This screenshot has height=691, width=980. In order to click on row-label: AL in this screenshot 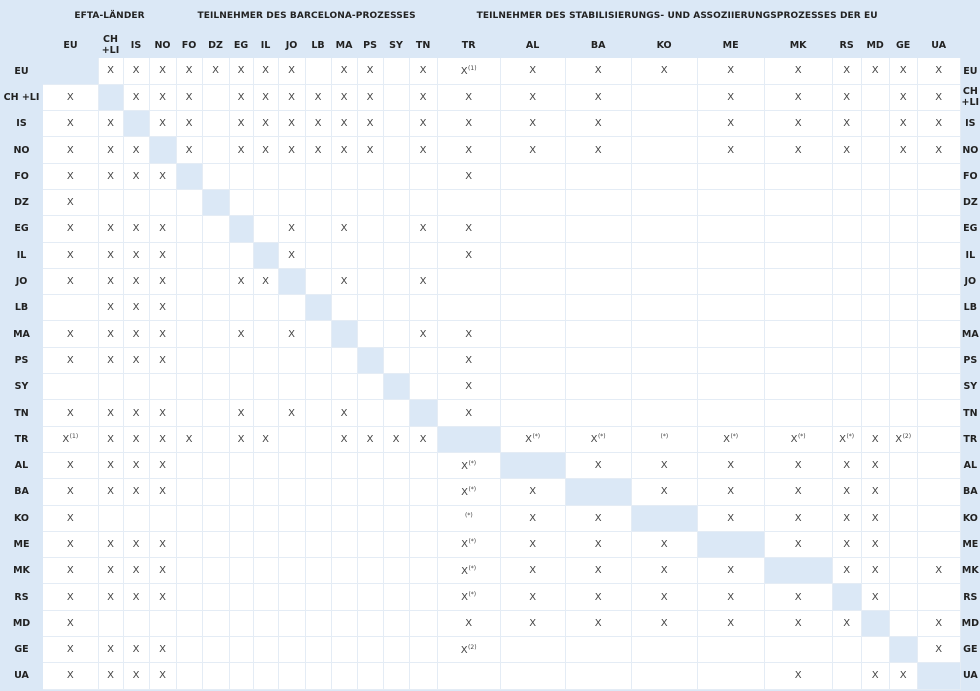, I will do `click(21, 465)`.